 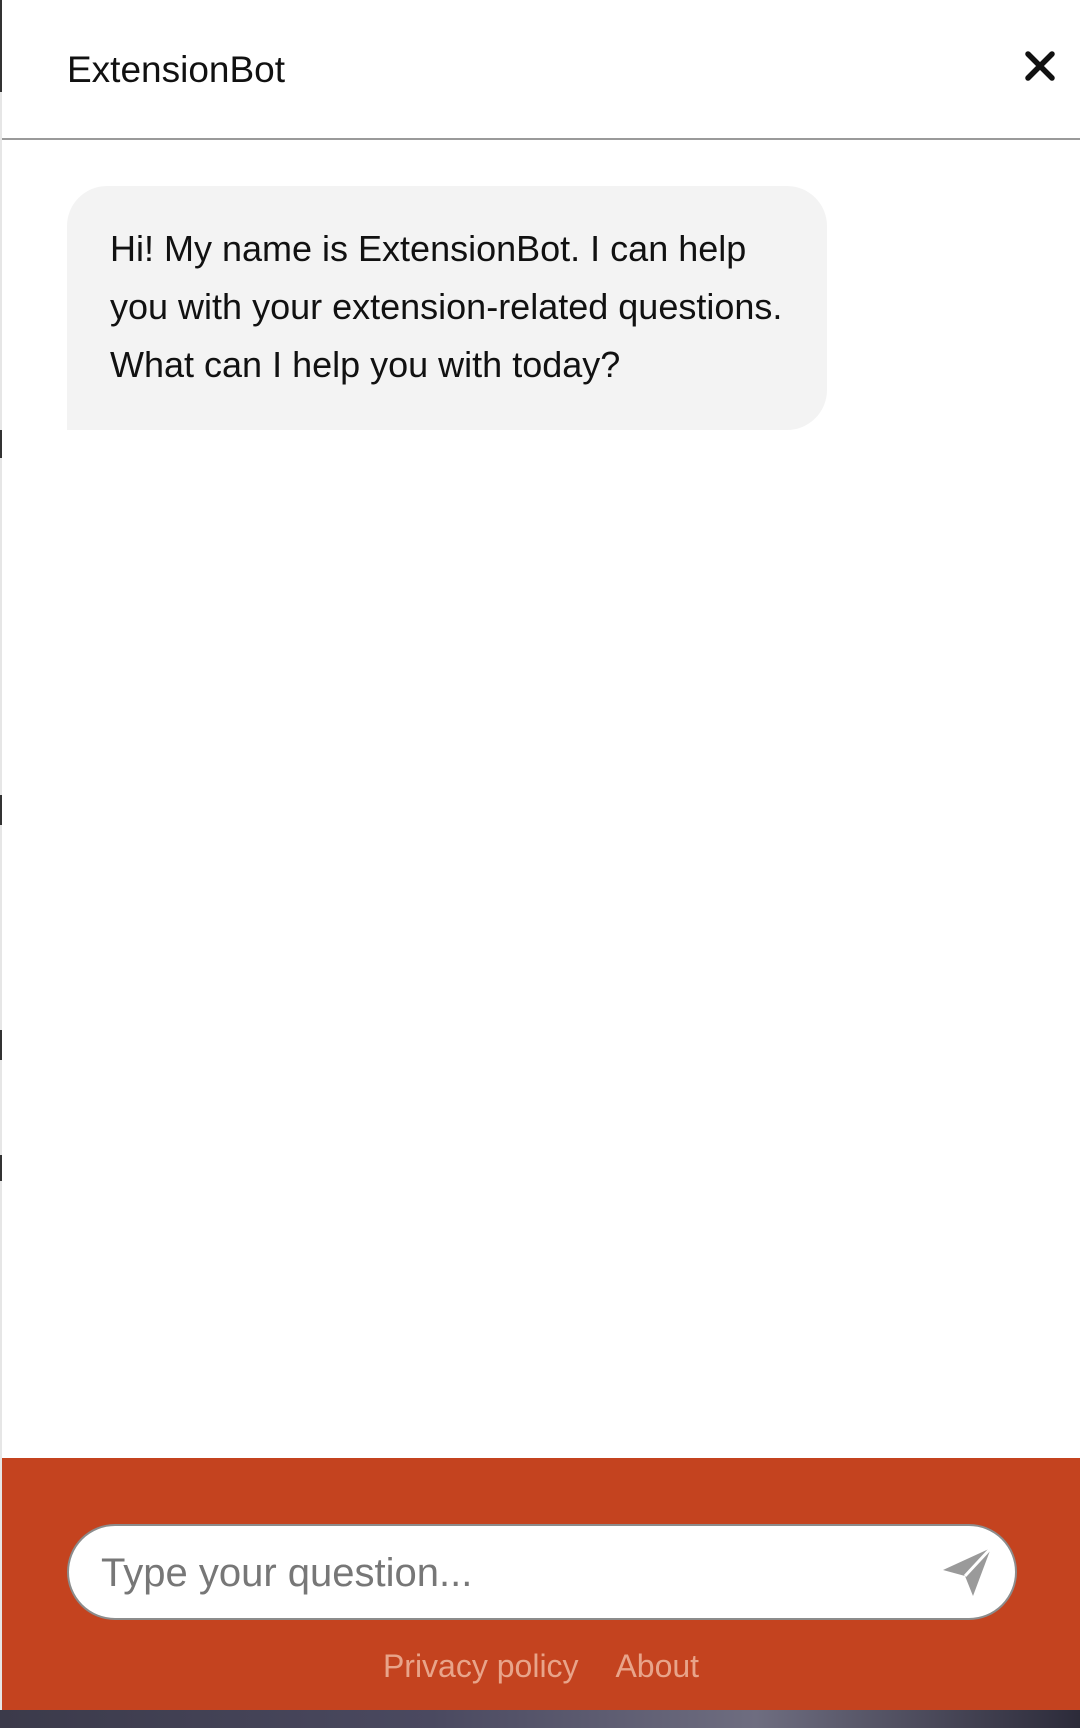 I want to click on chat-header: ExtensionBot, so click(x=541, y=70).